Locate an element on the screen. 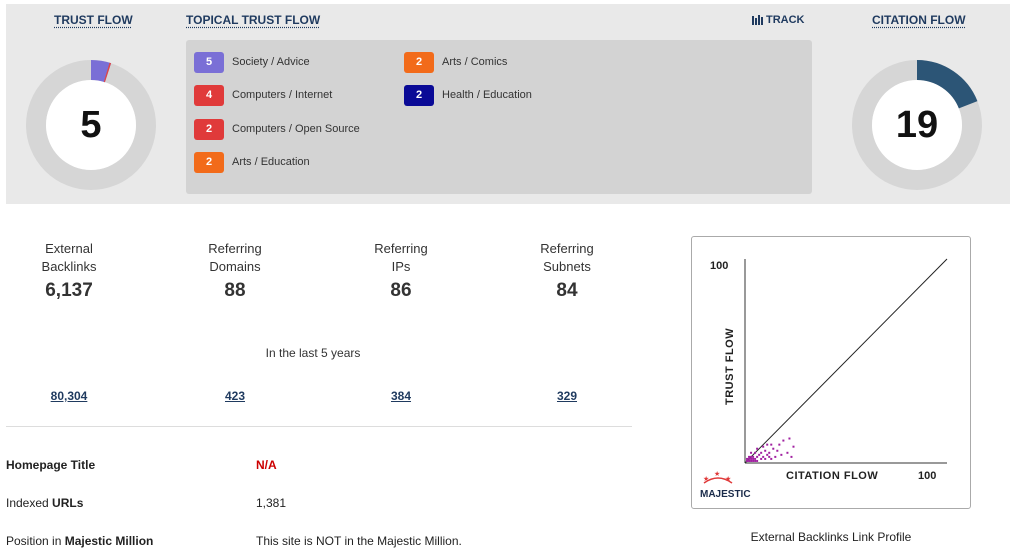 The height and width of the screenshot is (553, 1019). citation-flow-title: CITATION FLOW is located at coordinates (919, 20).